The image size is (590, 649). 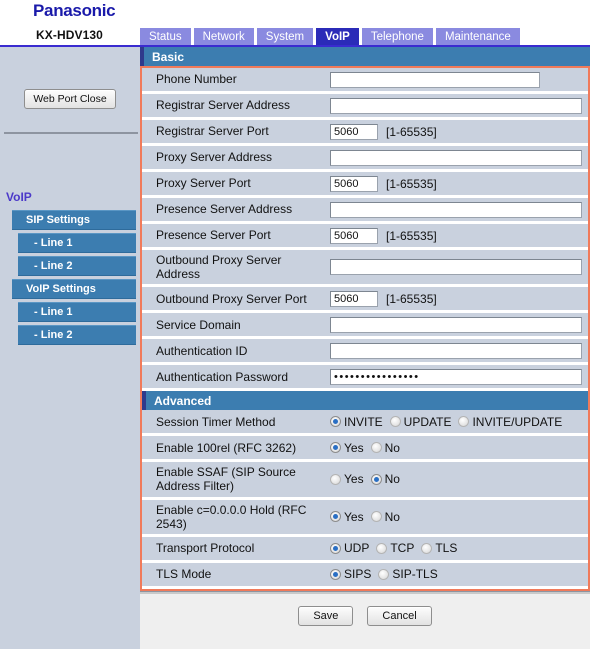 I want to click on settings-row: Registrar Server Address, so click(x=365, y=107).